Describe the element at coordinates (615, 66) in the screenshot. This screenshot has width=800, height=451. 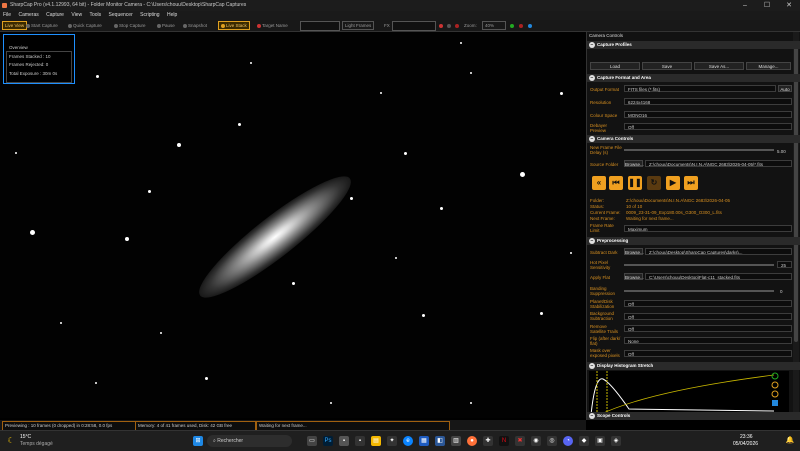
I see `load-profile-button: Load` at that location.